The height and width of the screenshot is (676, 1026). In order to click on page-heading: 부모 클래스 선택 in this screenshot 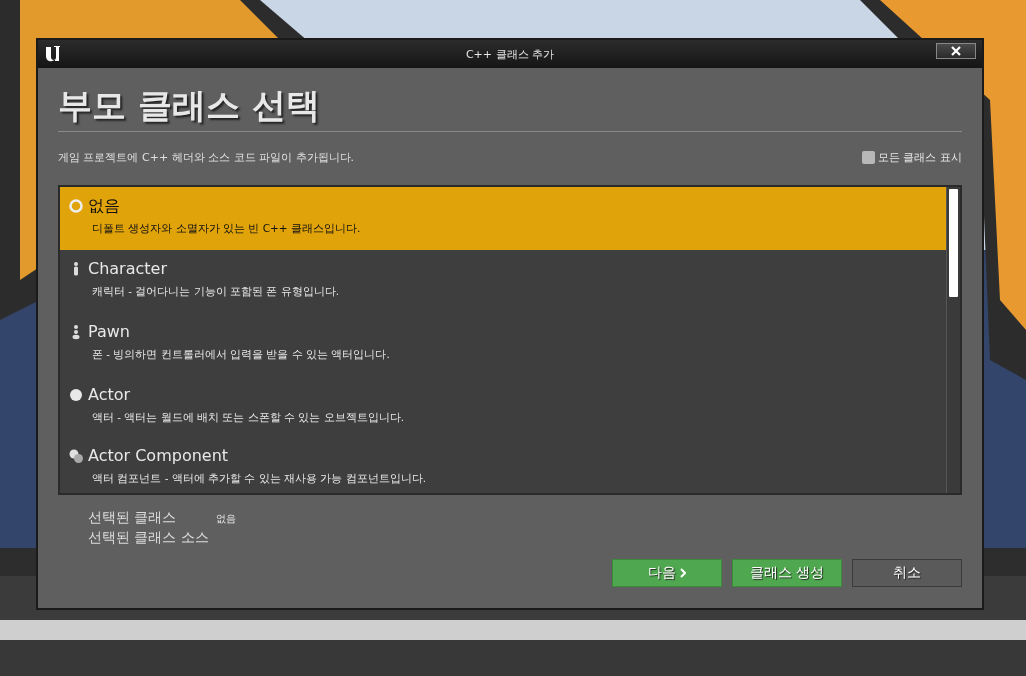, I will do `click(189, 105)`.